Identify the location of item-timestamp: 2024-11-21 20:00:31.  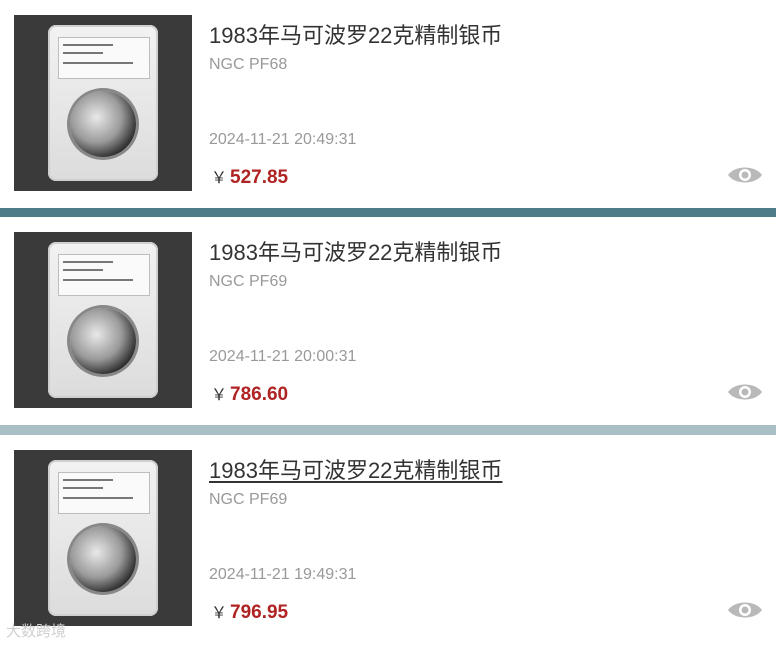
(283, 356).